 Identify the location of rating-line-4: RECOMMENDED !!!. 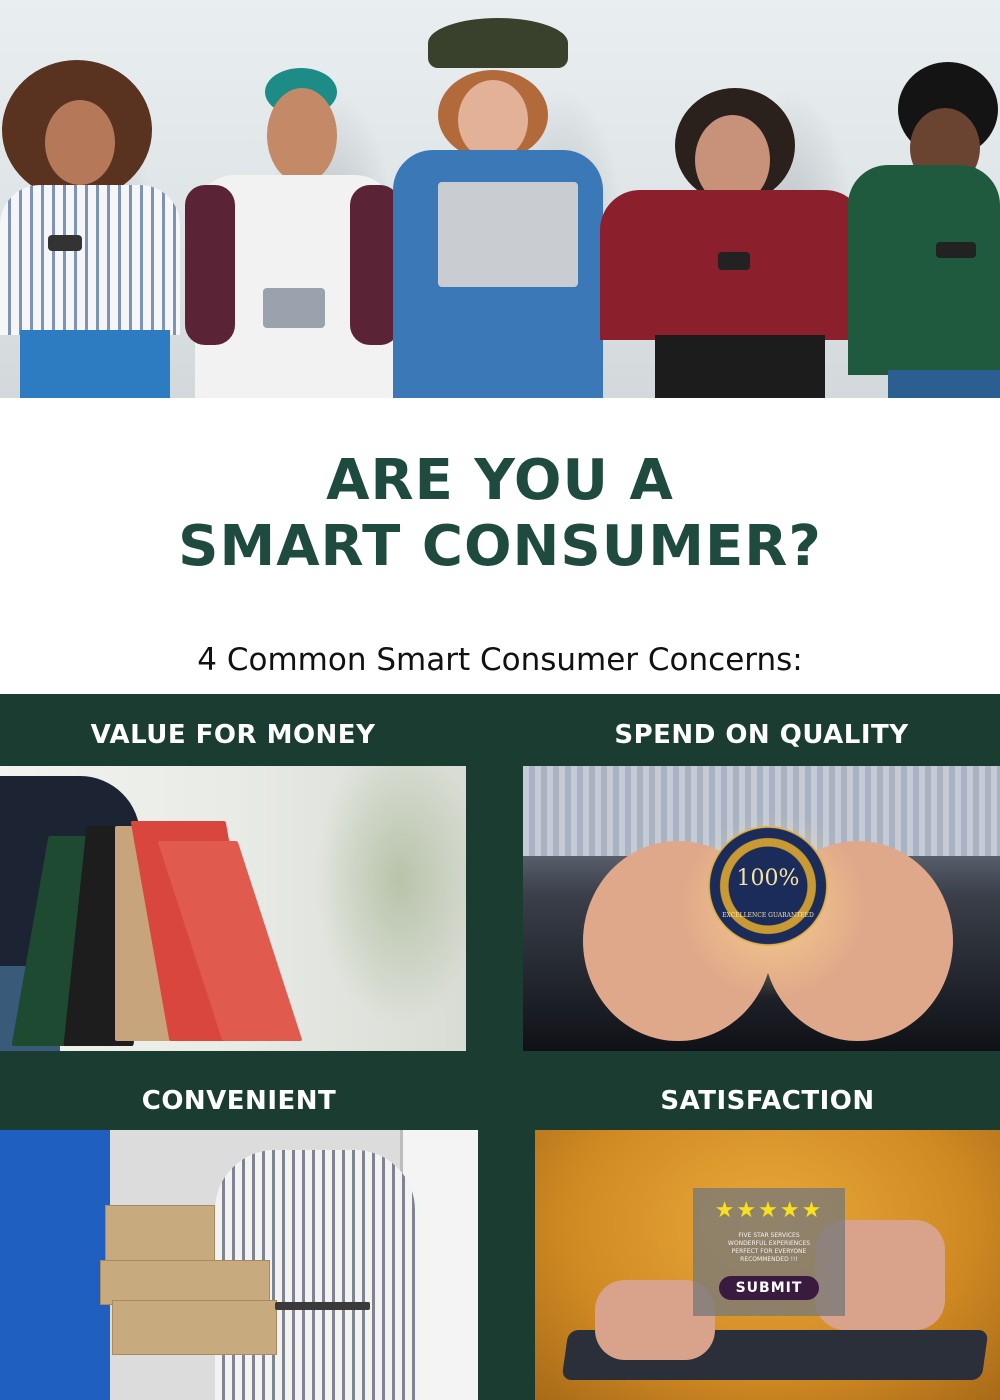
(769, 1259).